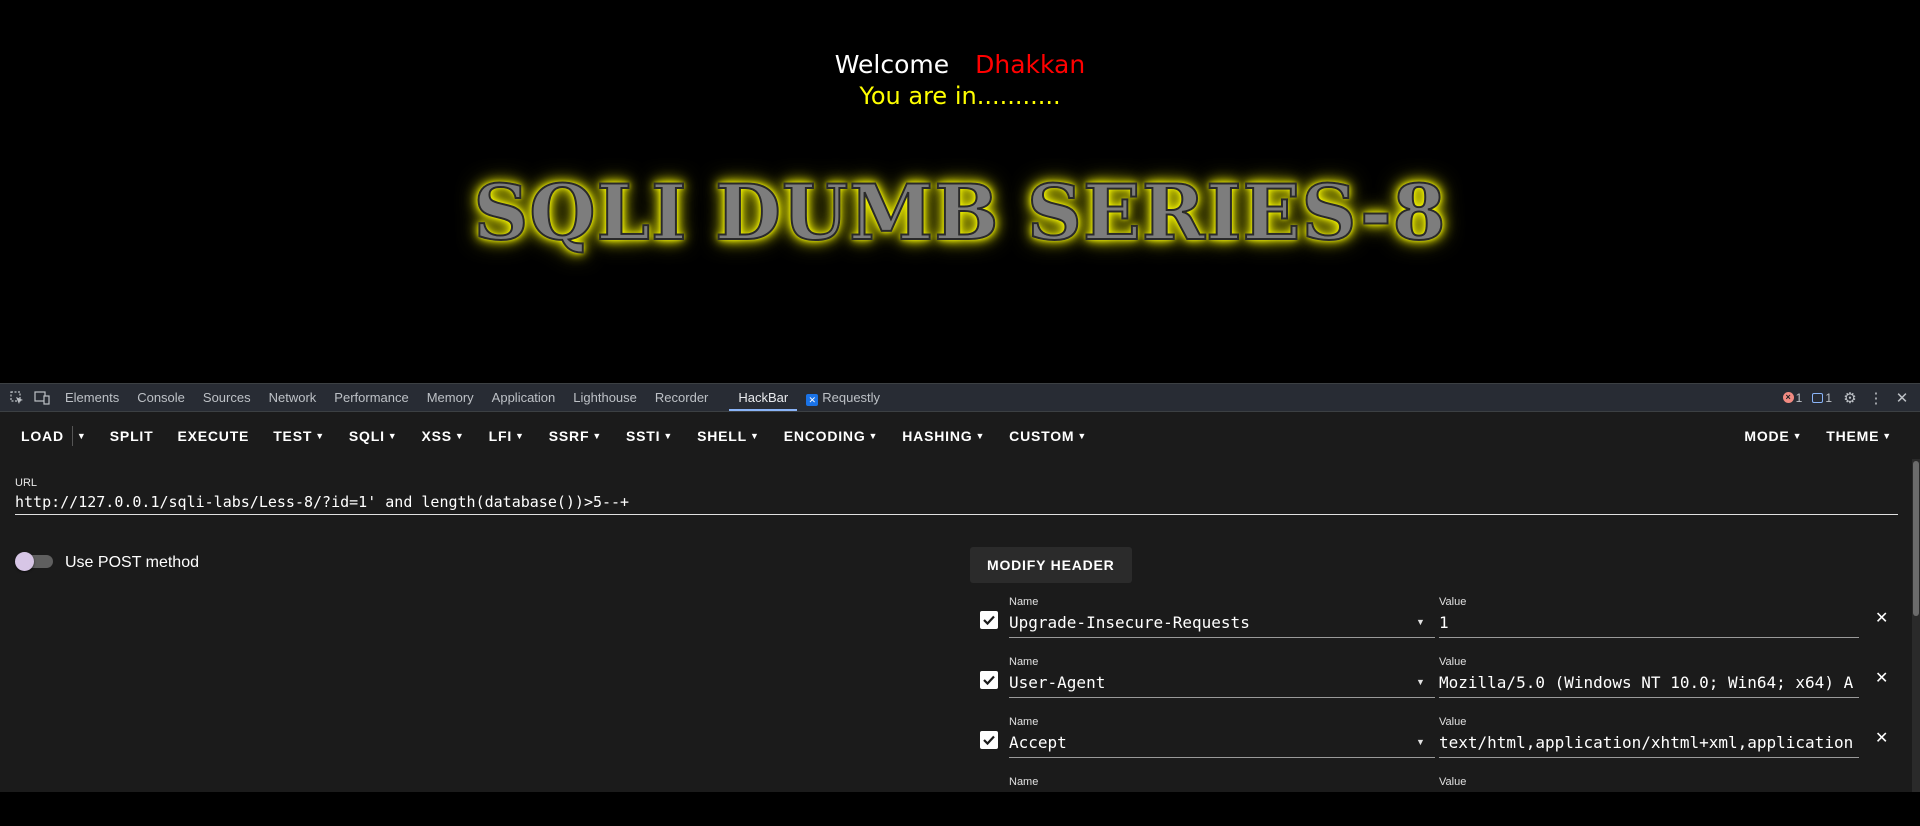 This screenshot has width=1920, height=826. I want to click on toggle-knob, so click(24, 561).